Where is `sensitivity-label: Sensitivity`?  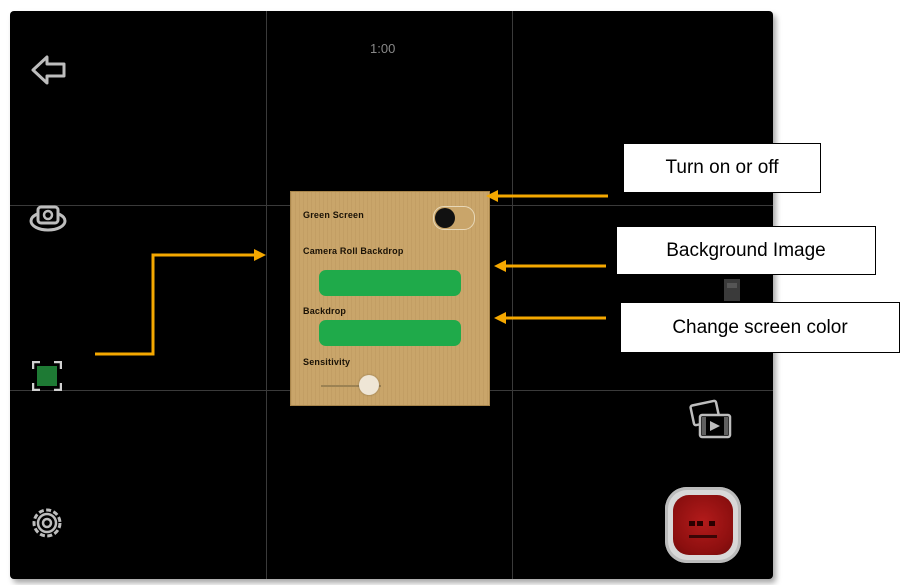
sensitivity-label: Sensitivity is located at coordinates (327, 362).